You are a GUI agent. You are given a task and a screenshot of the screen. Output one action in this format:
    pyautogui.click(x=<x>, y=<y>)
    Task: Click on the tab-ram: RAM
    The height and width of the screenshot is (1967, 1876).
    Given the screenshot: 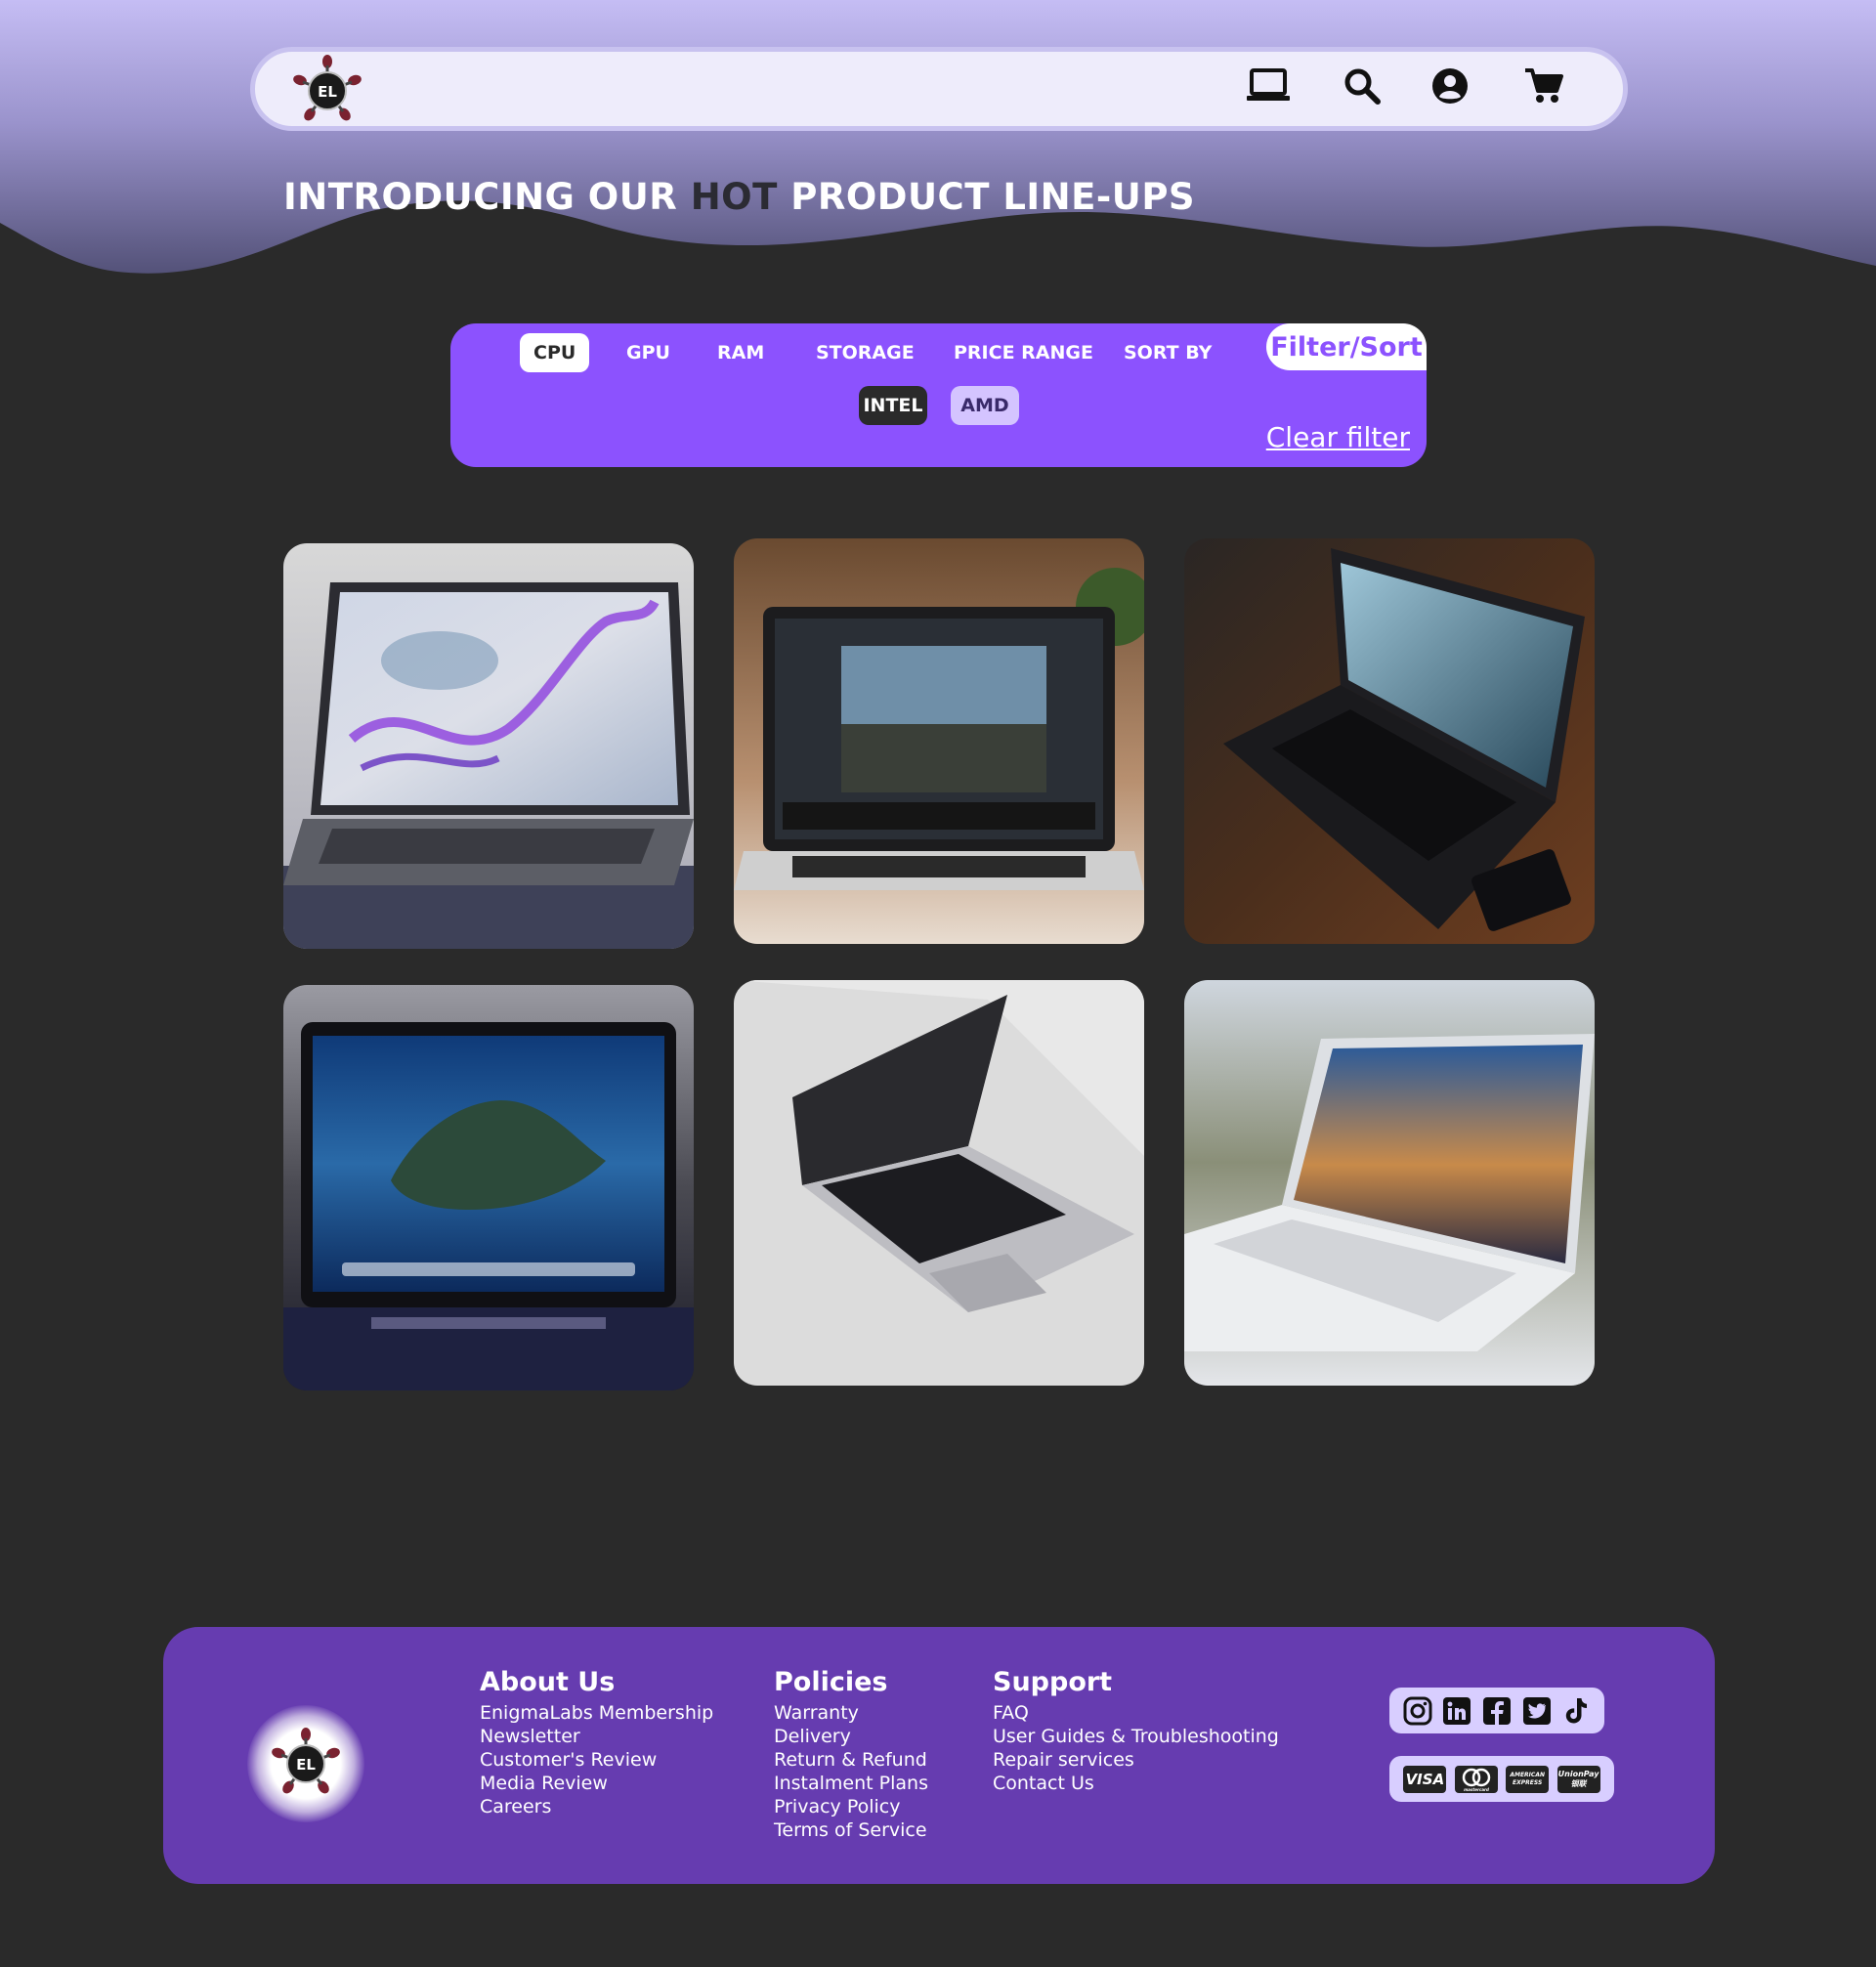 What is the action you would take?
    pyautogui.click(x=741, y=352)
    